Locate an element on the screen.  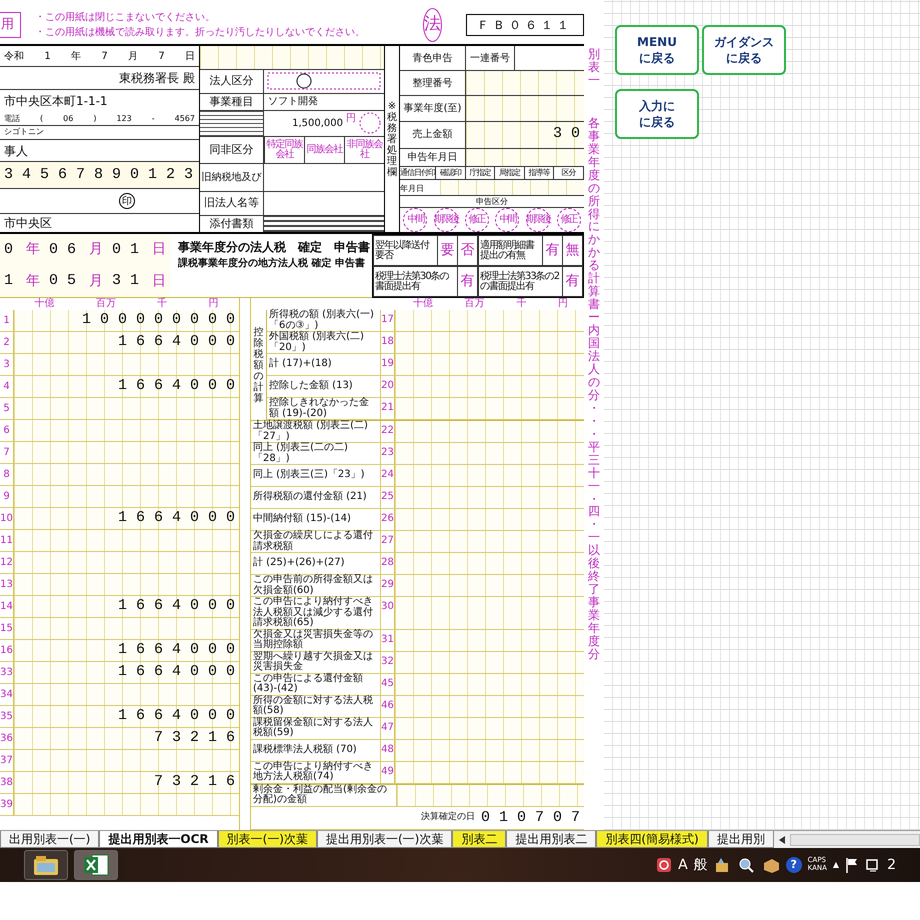
period-date-text: 1 is located at coordinates (13, 281).